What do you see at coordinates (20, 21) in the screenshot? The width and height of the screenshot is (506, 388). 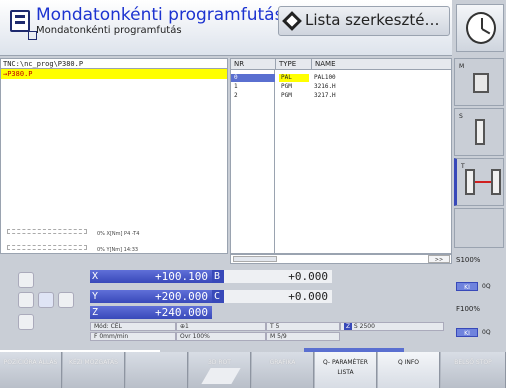 I see `program-run-icon` at bounding box center [20, 21].